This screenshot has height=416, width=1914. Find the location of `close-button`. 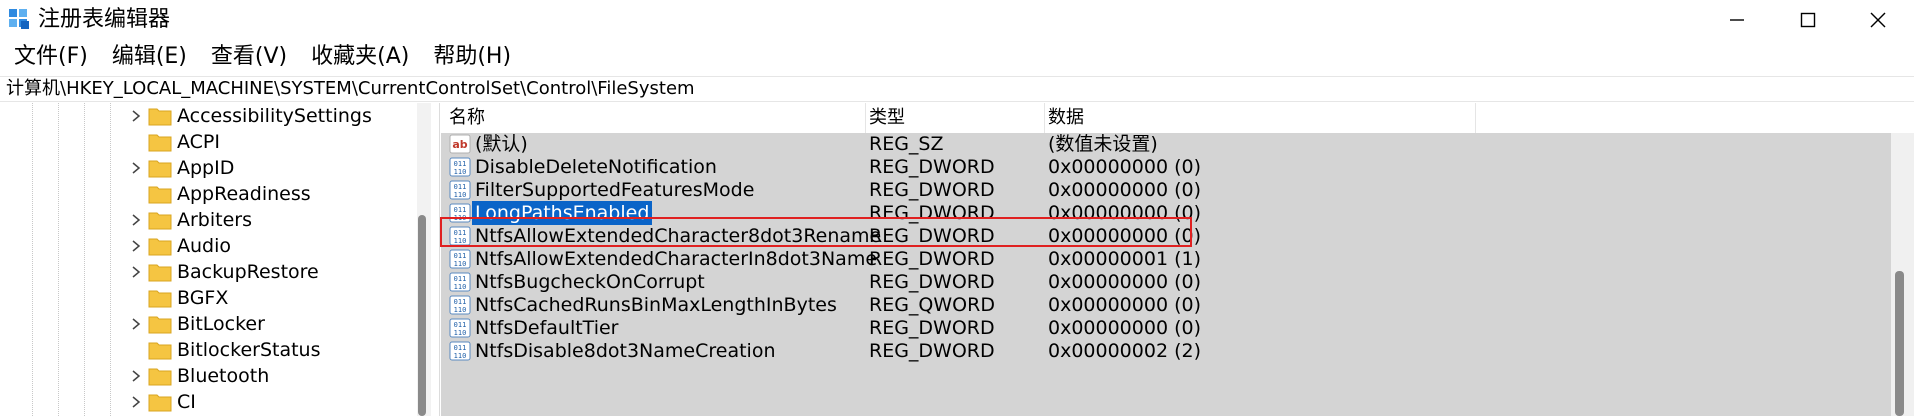

close-button is located at coordinates (1878, 20).